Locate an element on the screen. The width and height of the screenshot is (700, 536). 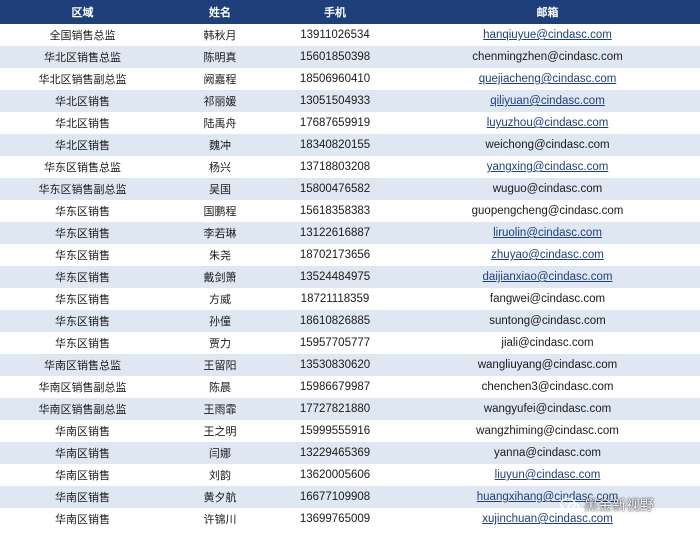
email-link: daijianxiao@cindasc.com is located at coordinates (548, 277).